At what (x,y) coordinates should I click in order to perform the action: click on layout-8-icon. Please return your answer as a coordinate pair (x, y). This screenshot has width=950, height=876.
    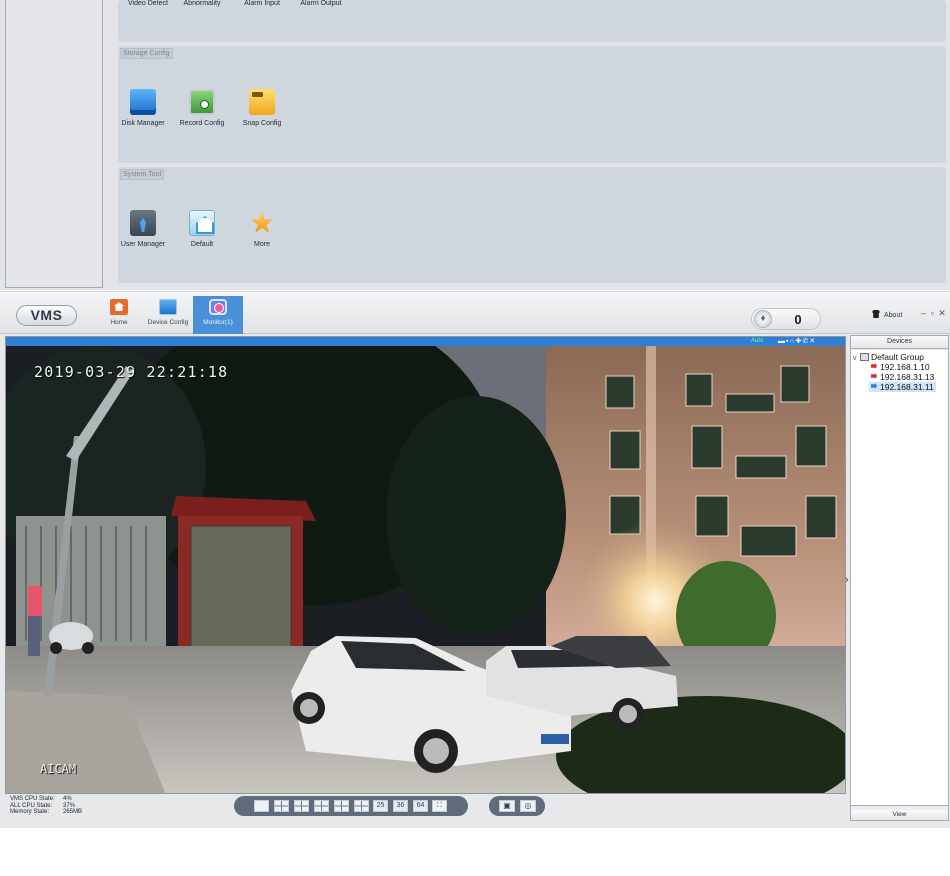
    Looking at the image, I should click on (321, 806).